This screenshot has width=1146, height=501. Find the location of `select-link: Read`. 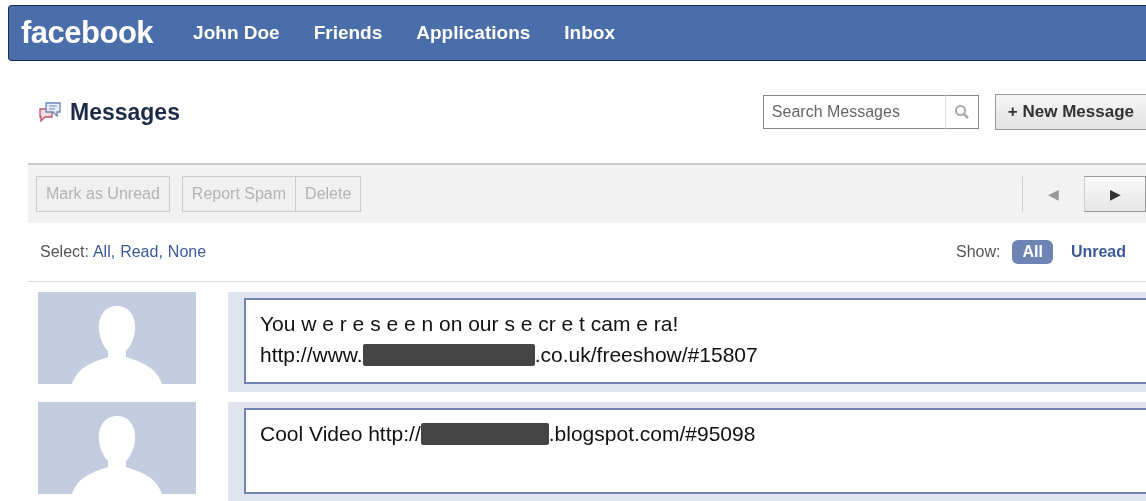

select-link: Read is located at coordinates (139, 252).